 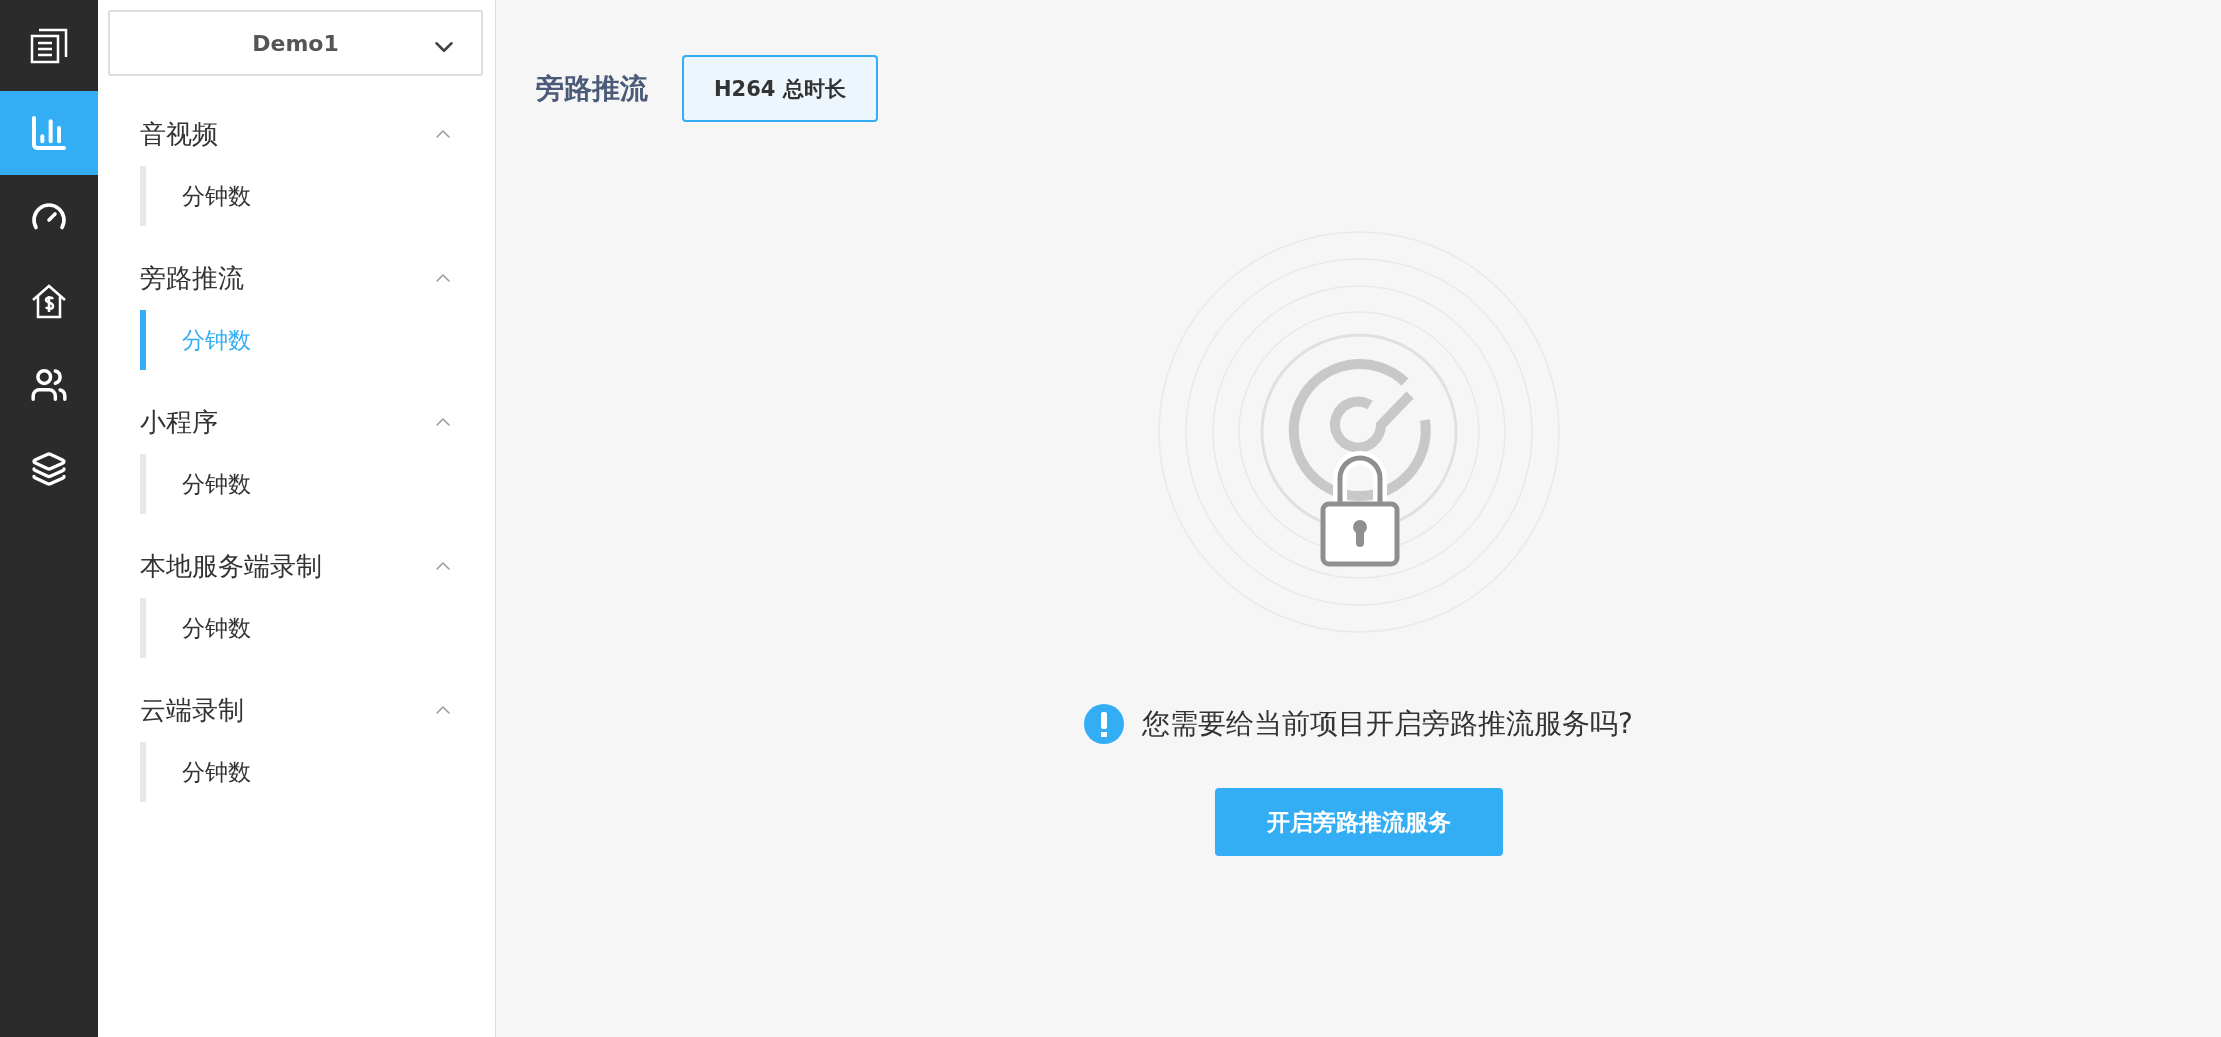 I want to click on exclamation-icon, so click(x=1104, y=724).